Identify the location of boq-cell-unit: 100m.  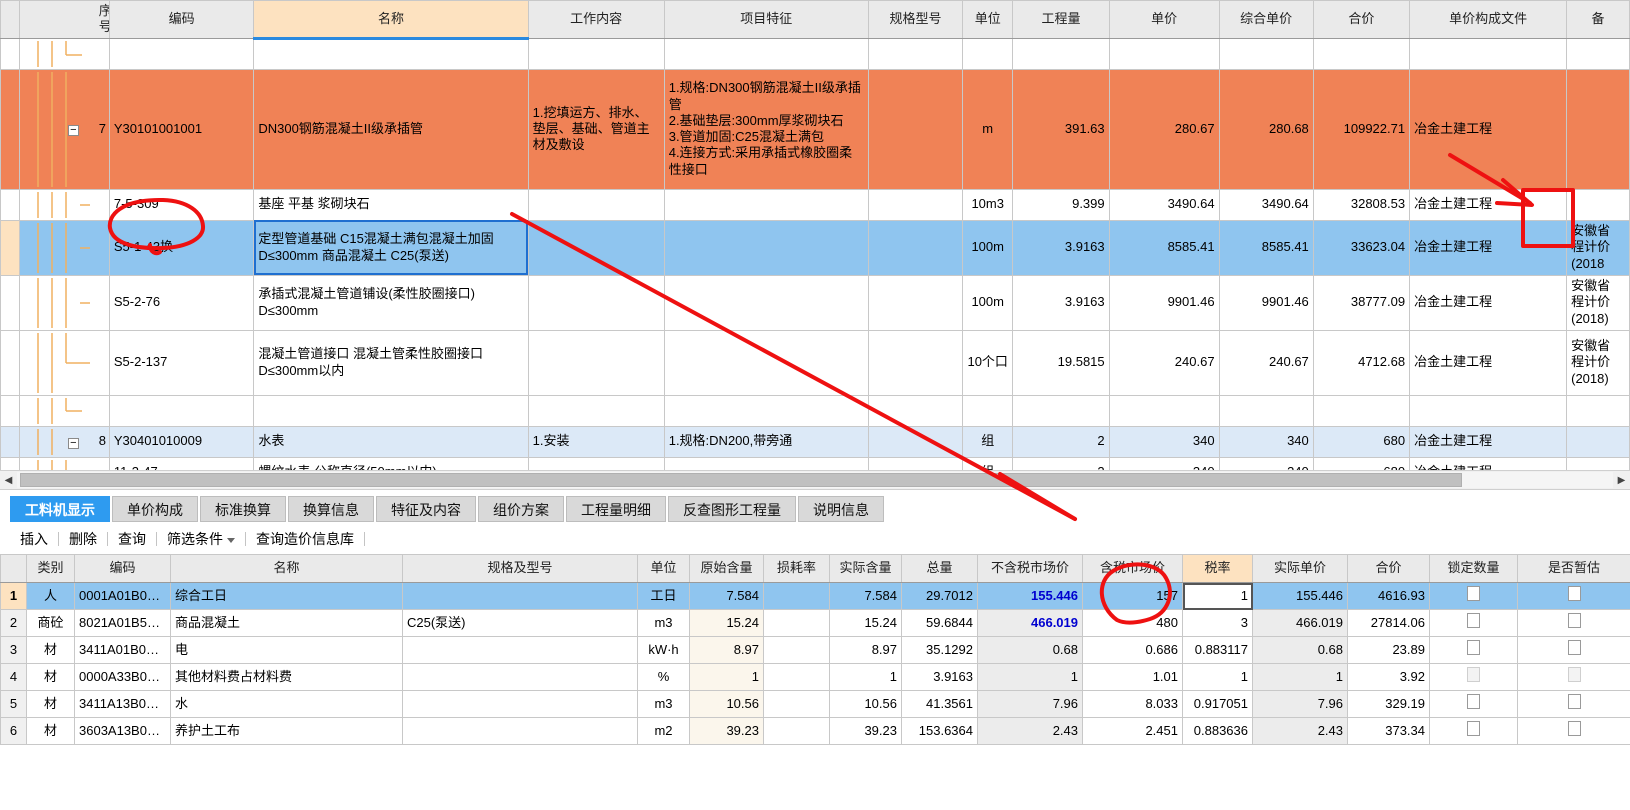
(988, 302).